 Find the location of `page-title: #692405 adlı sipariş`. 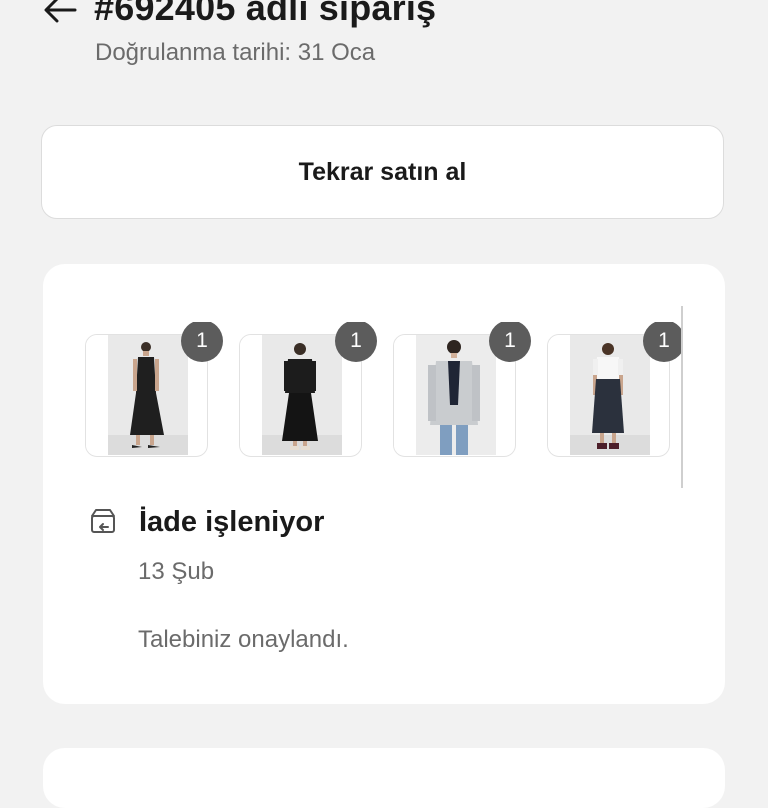

page-title: #692405 adlı sipariş is located at coordinates (265, 14).